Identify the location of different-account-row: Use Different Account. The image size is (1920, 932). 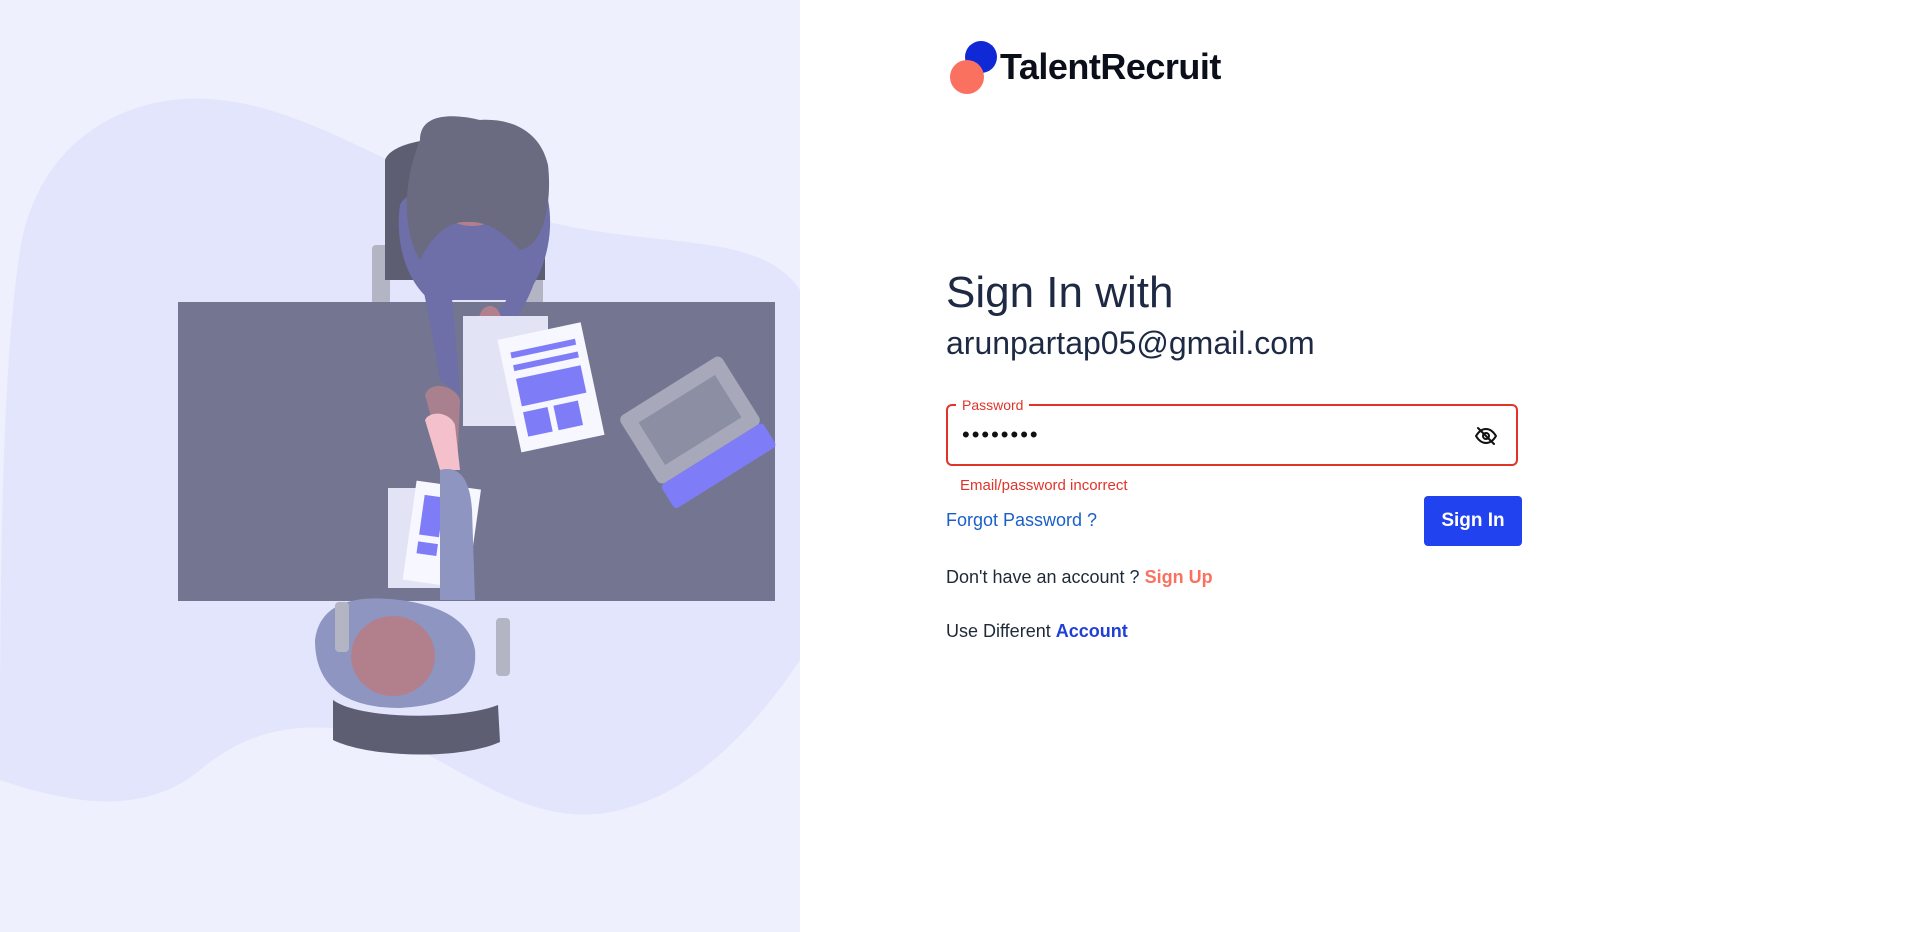
(1037, 631).